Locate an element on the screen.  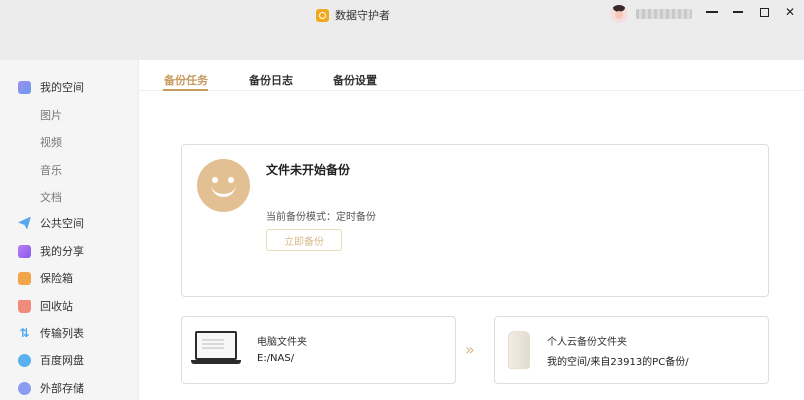
sidebar-item-music: 音乐 is located at coordinates (51, 170).